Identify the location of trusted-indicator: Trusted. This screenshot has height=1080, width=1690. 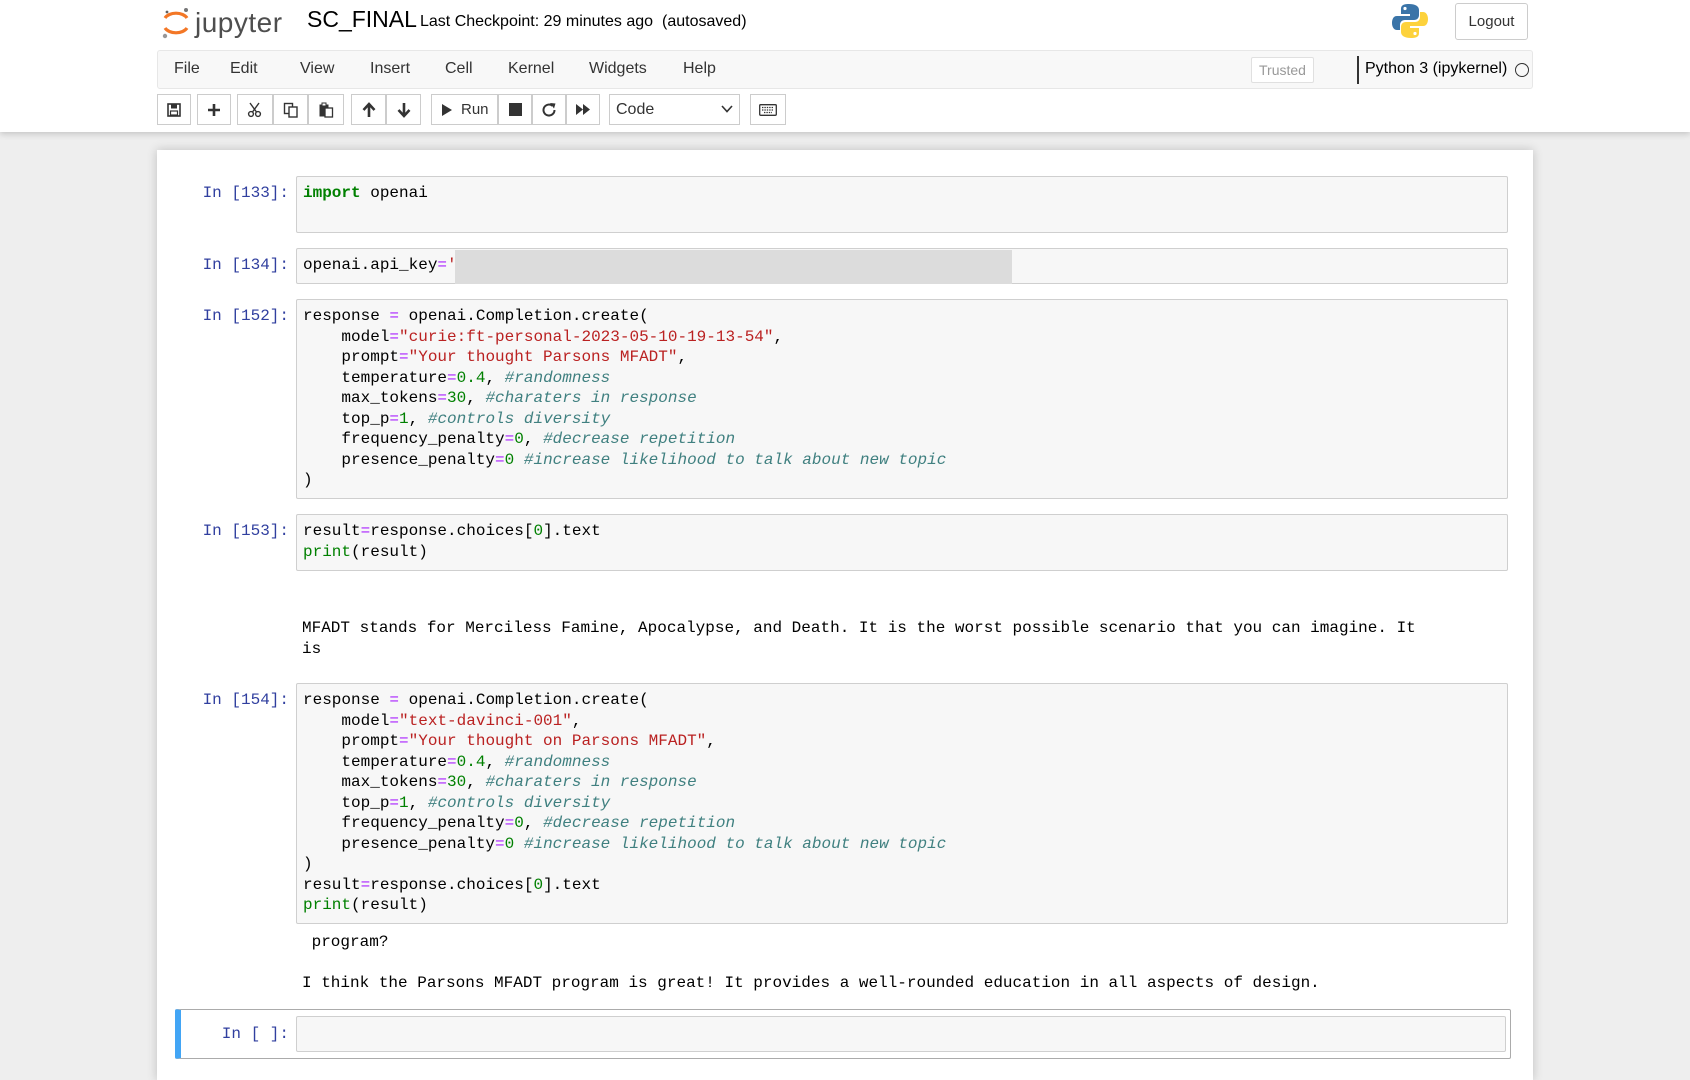
(1282, 70).